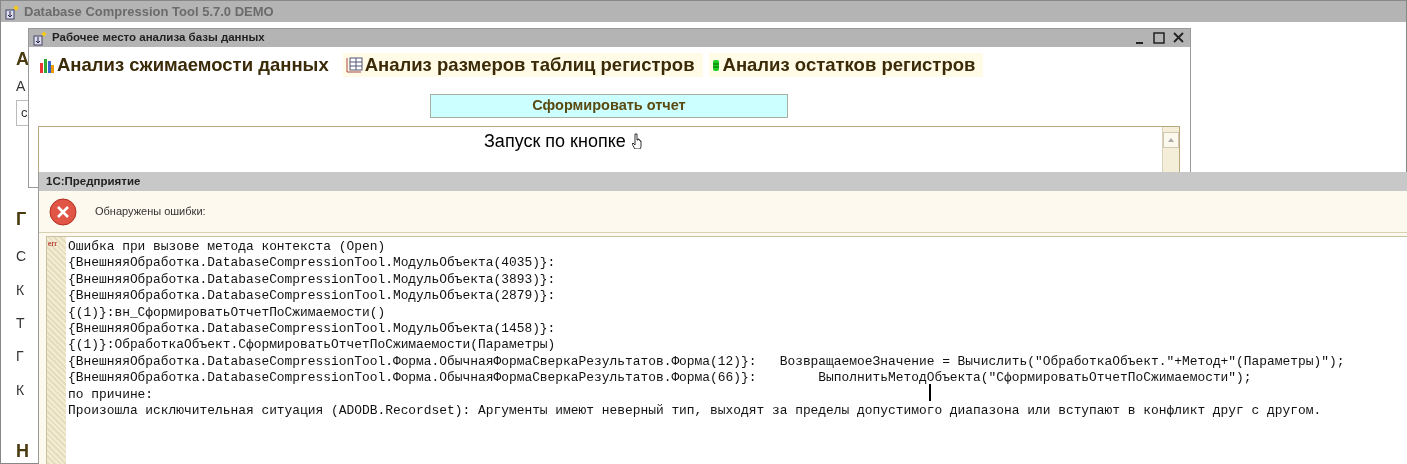  Describe the element at coordinates (158, 38) in the screenshot. I see `window-title: Рабочее место анализа базы данных` at that location.